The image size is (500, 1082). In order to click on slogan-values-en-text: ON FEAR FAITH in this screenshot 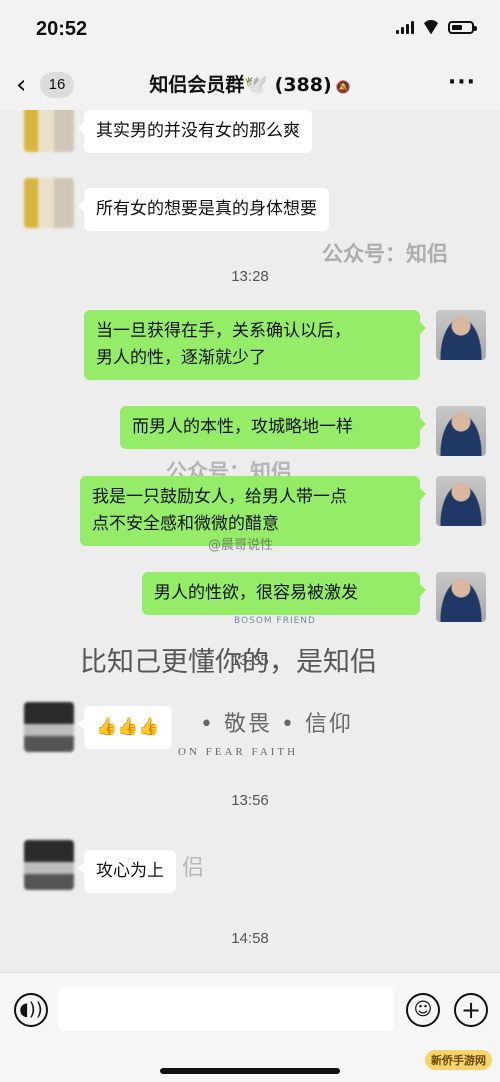, I will do `click(238, 752)`.